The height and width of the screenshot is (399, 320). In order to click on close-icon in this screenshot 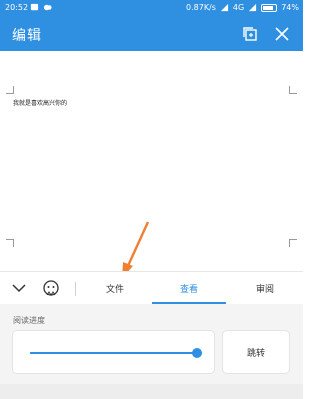, I will do `click(282, 34)`.